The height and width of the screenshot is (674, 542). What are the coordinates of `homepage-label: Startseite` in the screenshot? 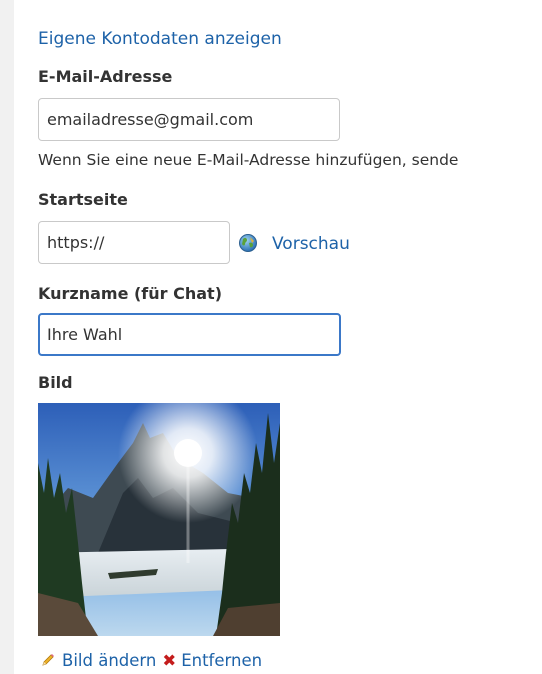 It's located at (83, 199).